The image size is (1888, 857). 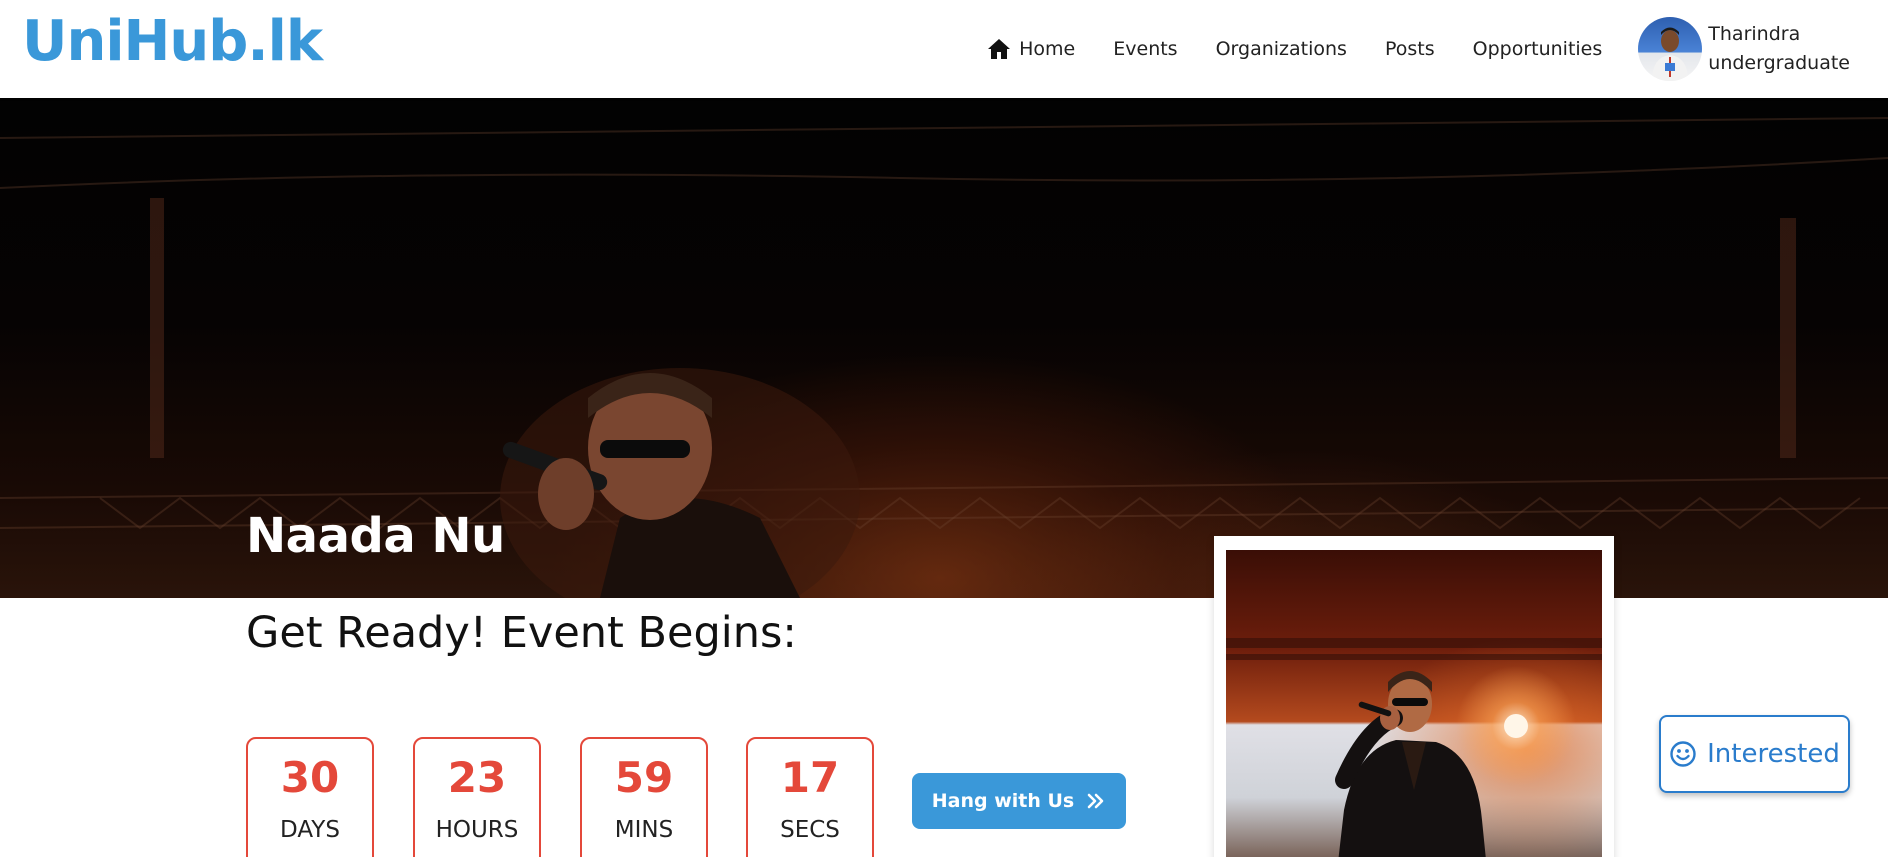 I want to click on nav-events-link: Events, so click(x=1145, y=49).